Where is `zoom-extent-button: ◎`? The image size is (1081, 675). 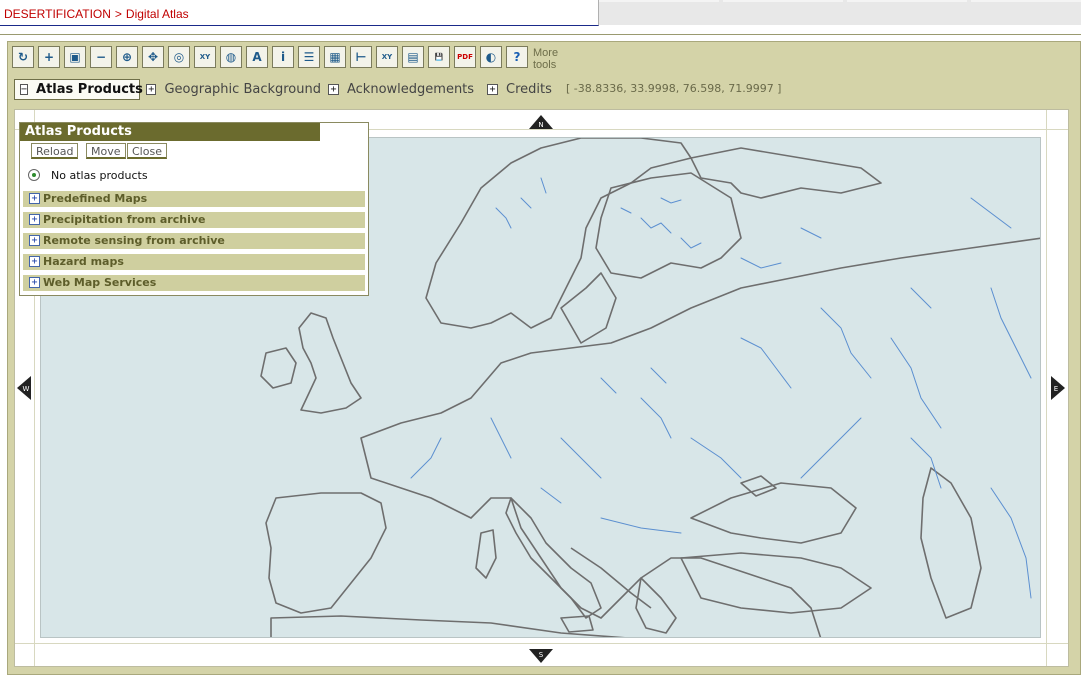 zoom-extent-button: ◎ is located at coordinates (179, 57).